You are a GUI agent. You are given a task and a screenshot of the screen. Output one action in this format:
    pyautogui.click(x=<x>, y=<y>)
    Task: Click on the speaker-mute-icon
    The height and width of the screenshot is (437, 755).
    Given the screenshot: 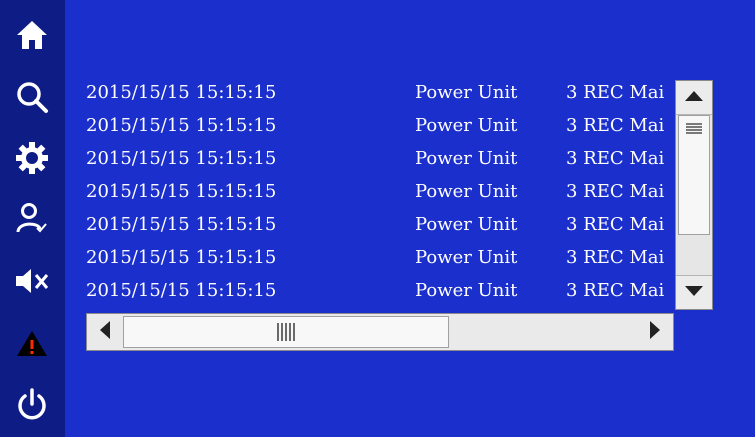 What is the action you would take?
    pyautogui.click(x=32, y=281)
    